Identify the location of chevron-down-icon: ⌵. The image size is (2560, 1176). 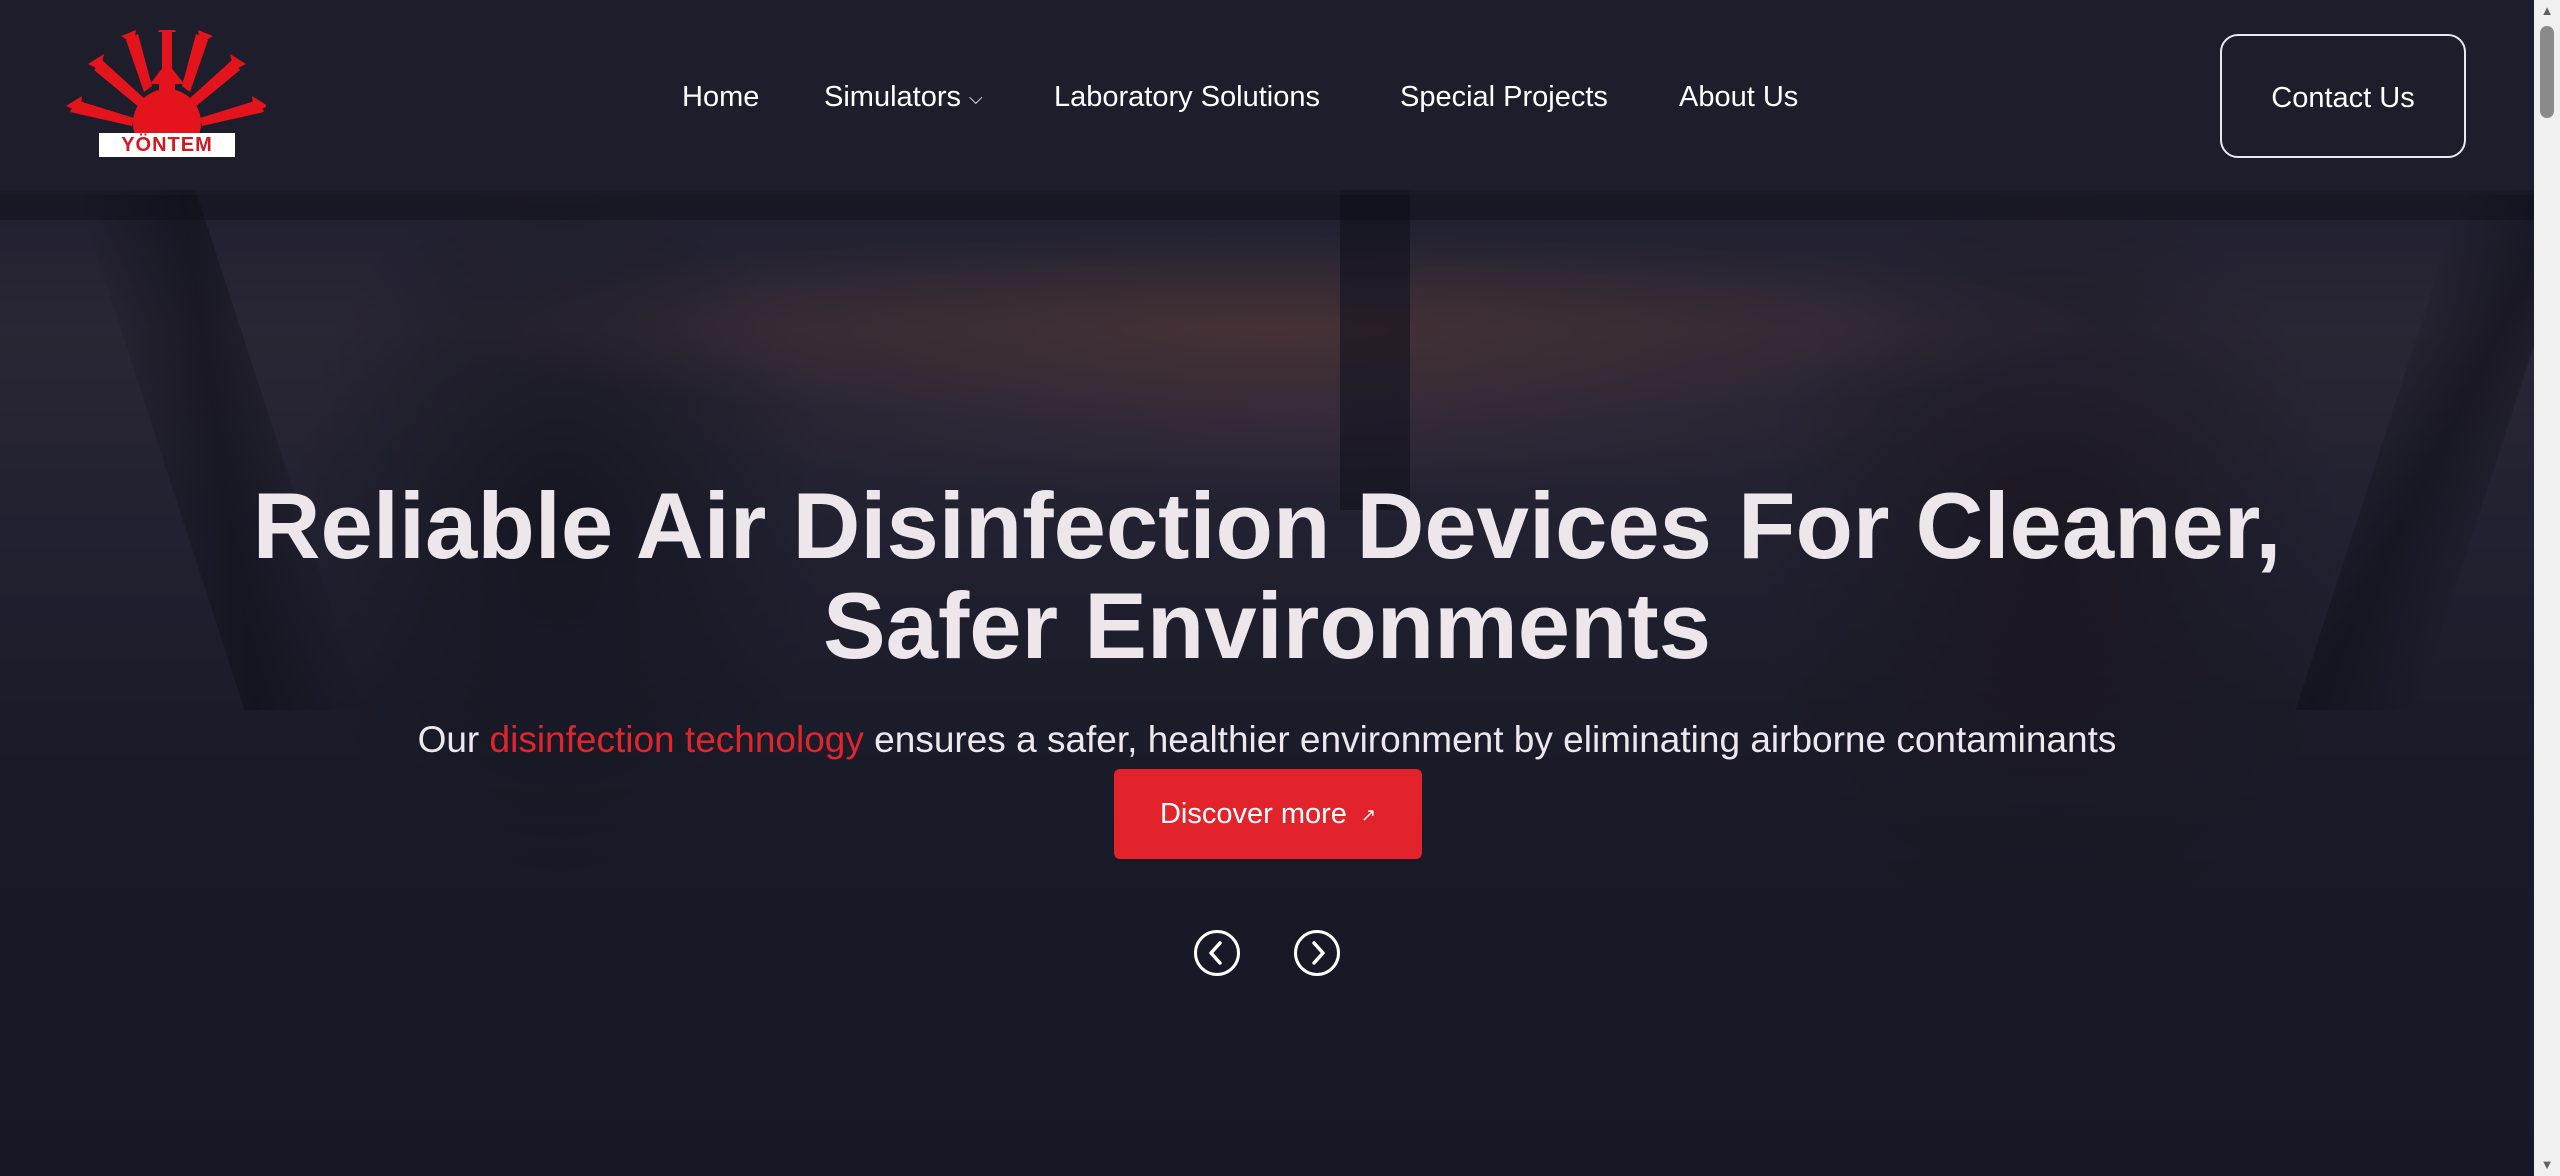
(976, 98).